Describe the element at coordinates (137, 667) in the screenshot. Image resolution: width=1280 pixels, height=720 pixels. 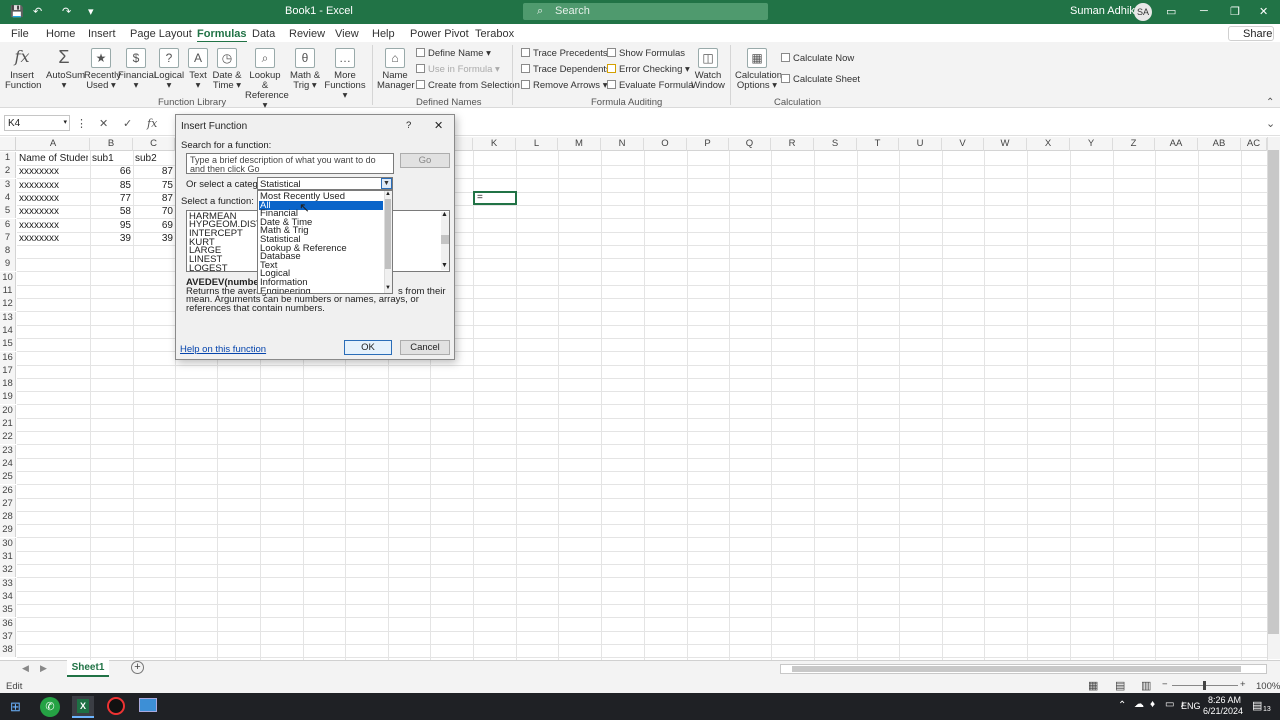
I see `add-sheet-button: +` at that location.